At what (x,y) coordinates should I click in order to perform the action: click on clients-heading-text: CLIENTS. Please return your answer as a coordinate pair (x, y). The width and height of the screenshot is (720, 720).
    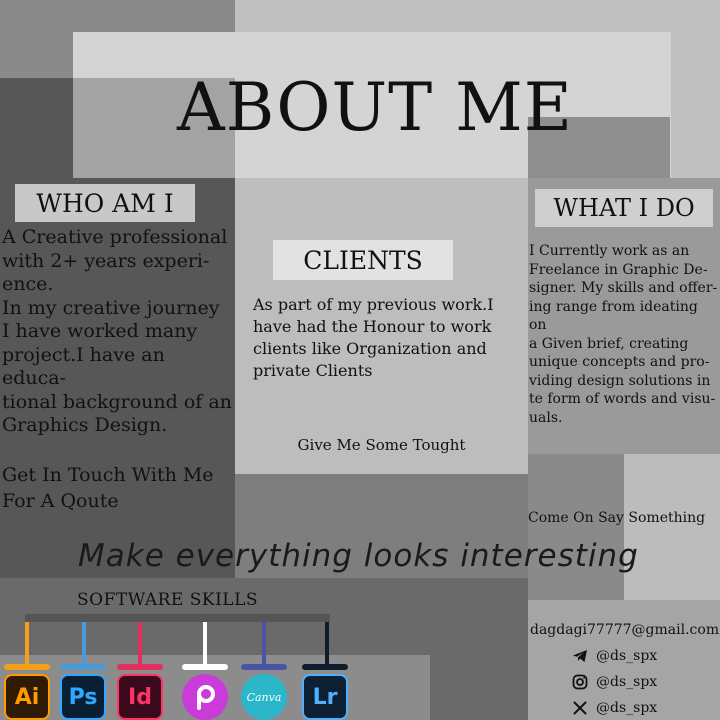
    Looking at the image, I should click on (363, 260).